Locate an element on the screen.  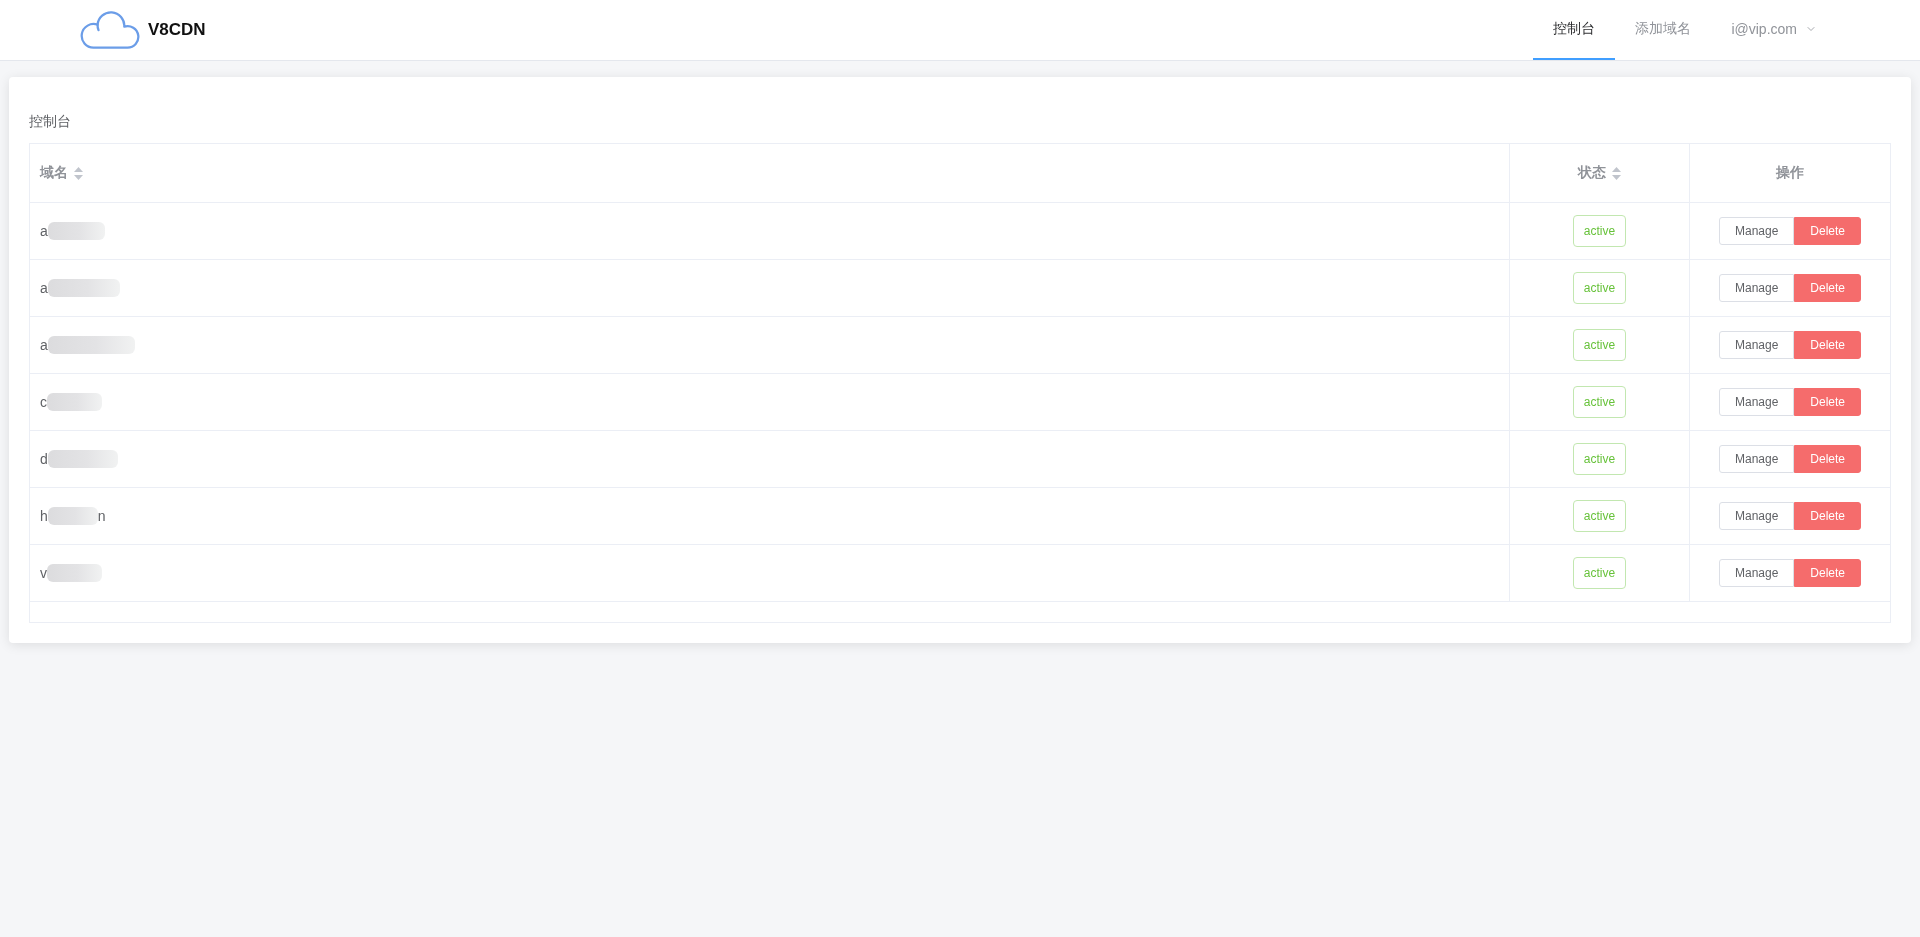
domain-text: d is located at coordinates (44, 459).